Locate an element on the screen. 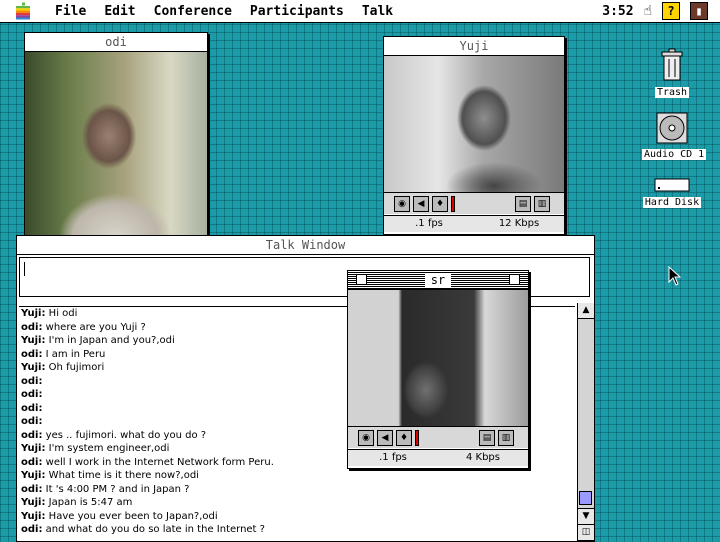  desktop-icon-trash: Trash is located at coordinates (672, 73).